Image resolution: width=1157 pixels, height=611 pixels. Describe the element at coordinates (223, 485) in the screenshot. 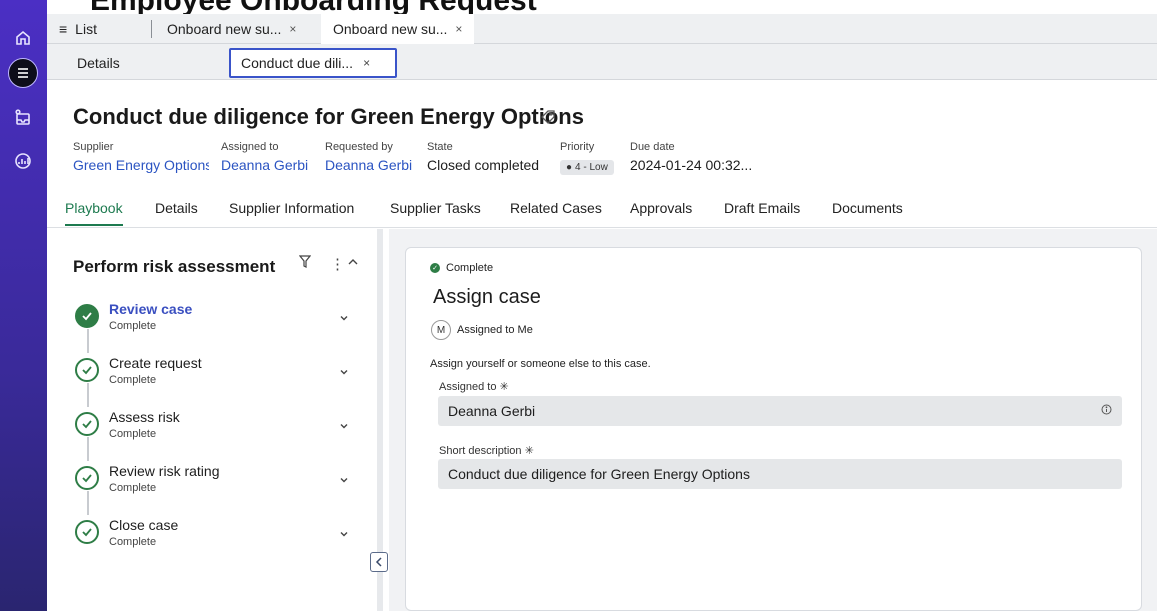

I see `playbook-step-review-risk-rating: Review risk rating Complete` at that location.